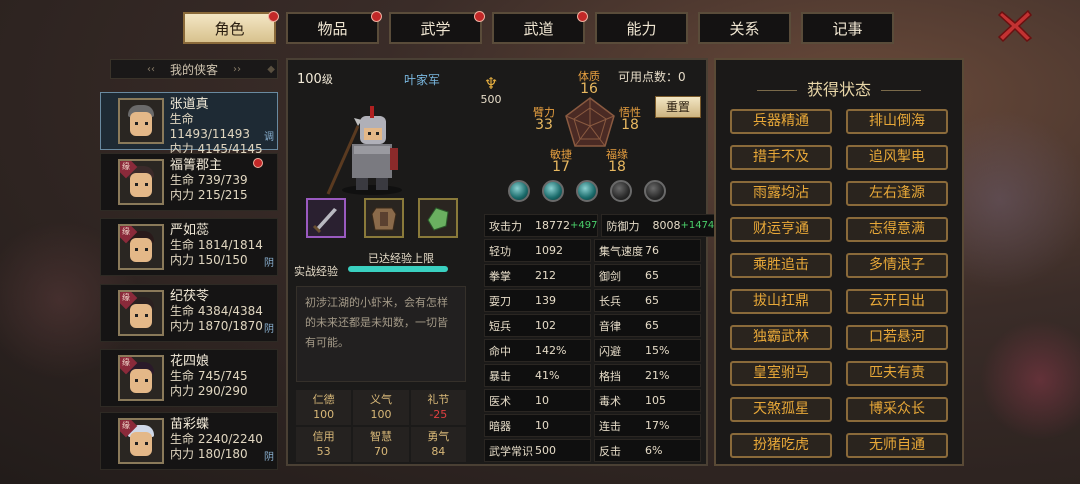 This screenshot has height=484, width=1080. I want to click on tab-1: 物品, so click(334, 27).